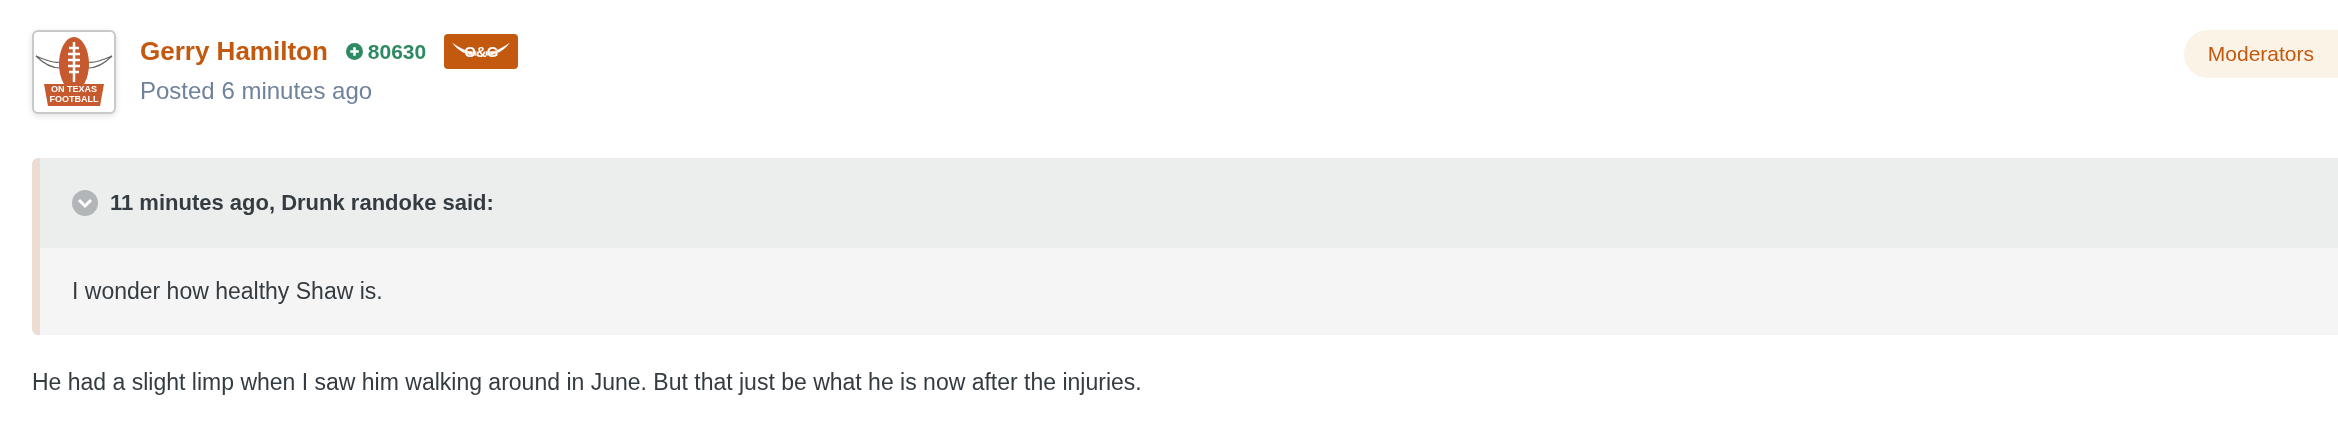 The image size is (2338, 438). I want to click on post-text: He had a slight limp when I saw him walking around in June. But that just be what he is now after the injuries., so click(587, 382).